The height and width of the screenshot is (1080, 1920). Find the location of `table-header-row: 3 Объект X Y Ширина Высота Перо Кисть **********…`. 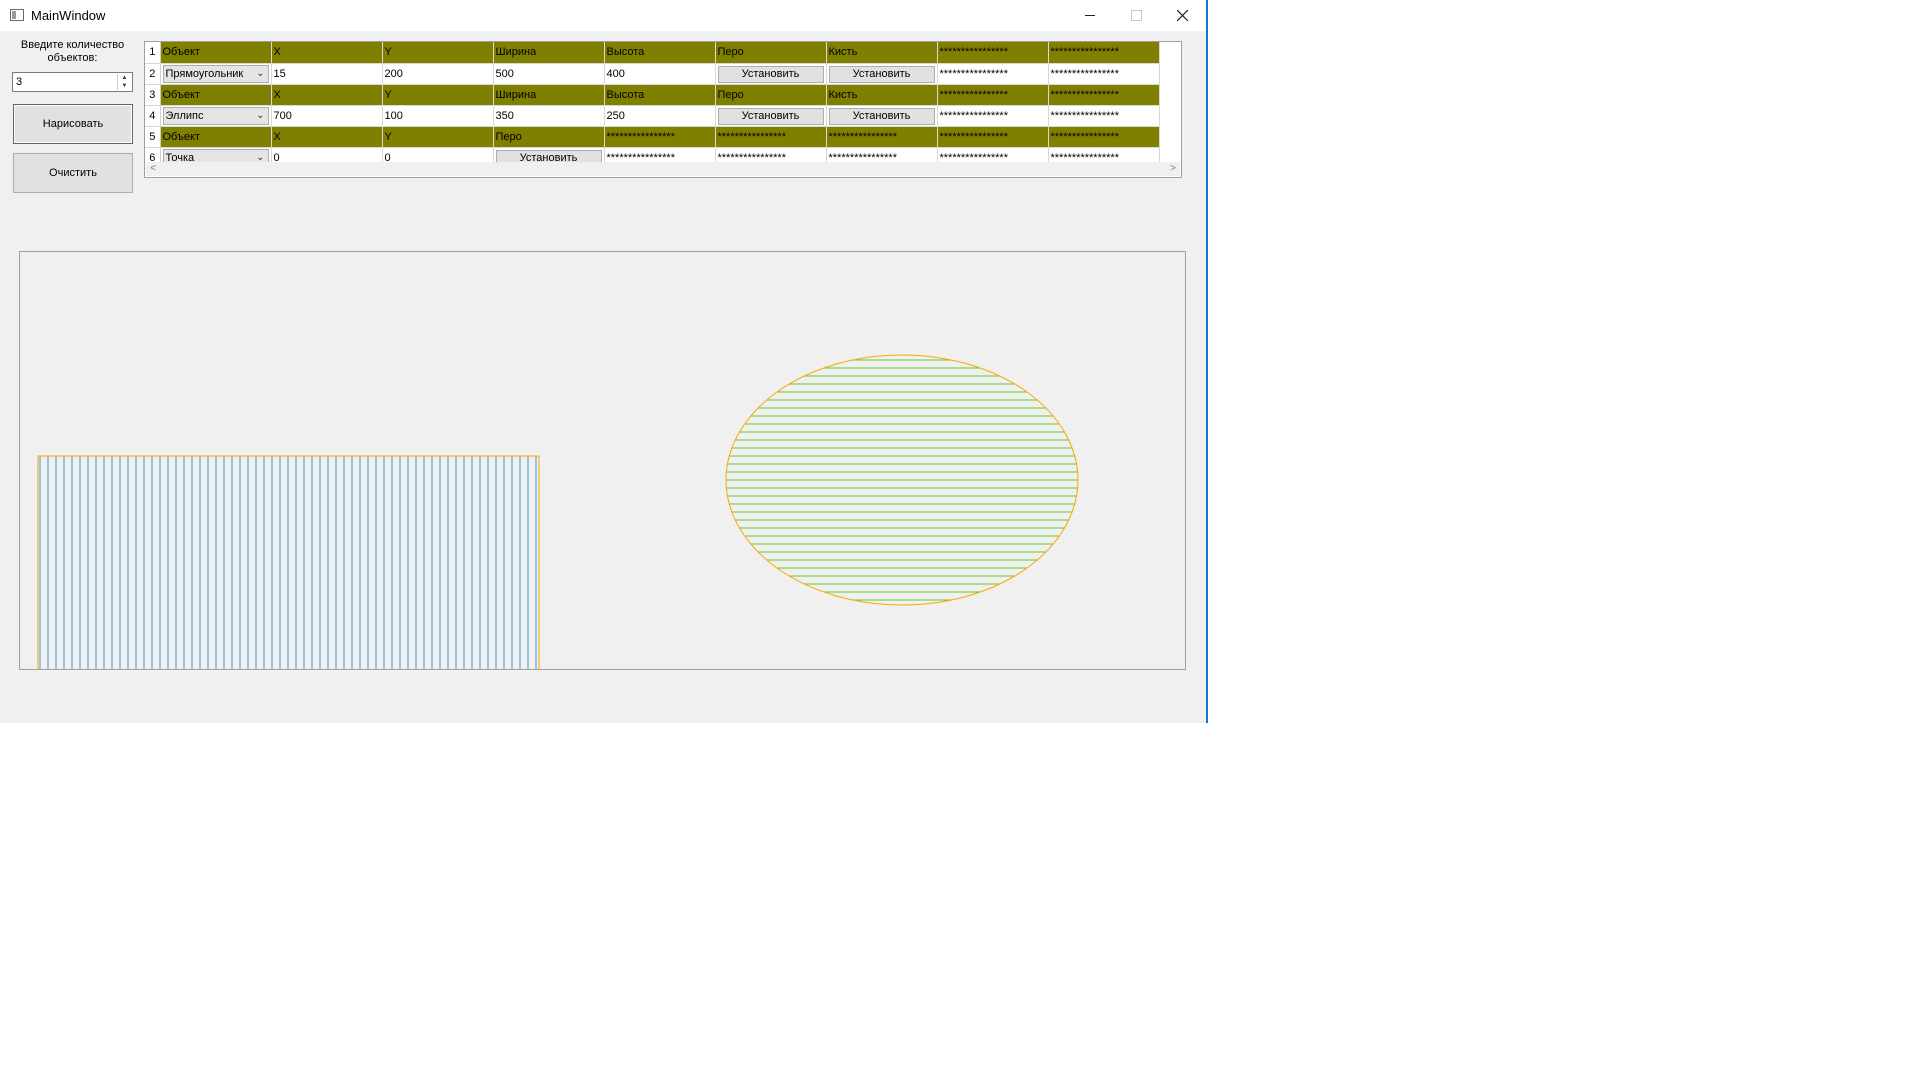

table-header-row: 3 Объект X Y Ширина Высота Перо Кисть **********… is located at coordinates (652, 95).